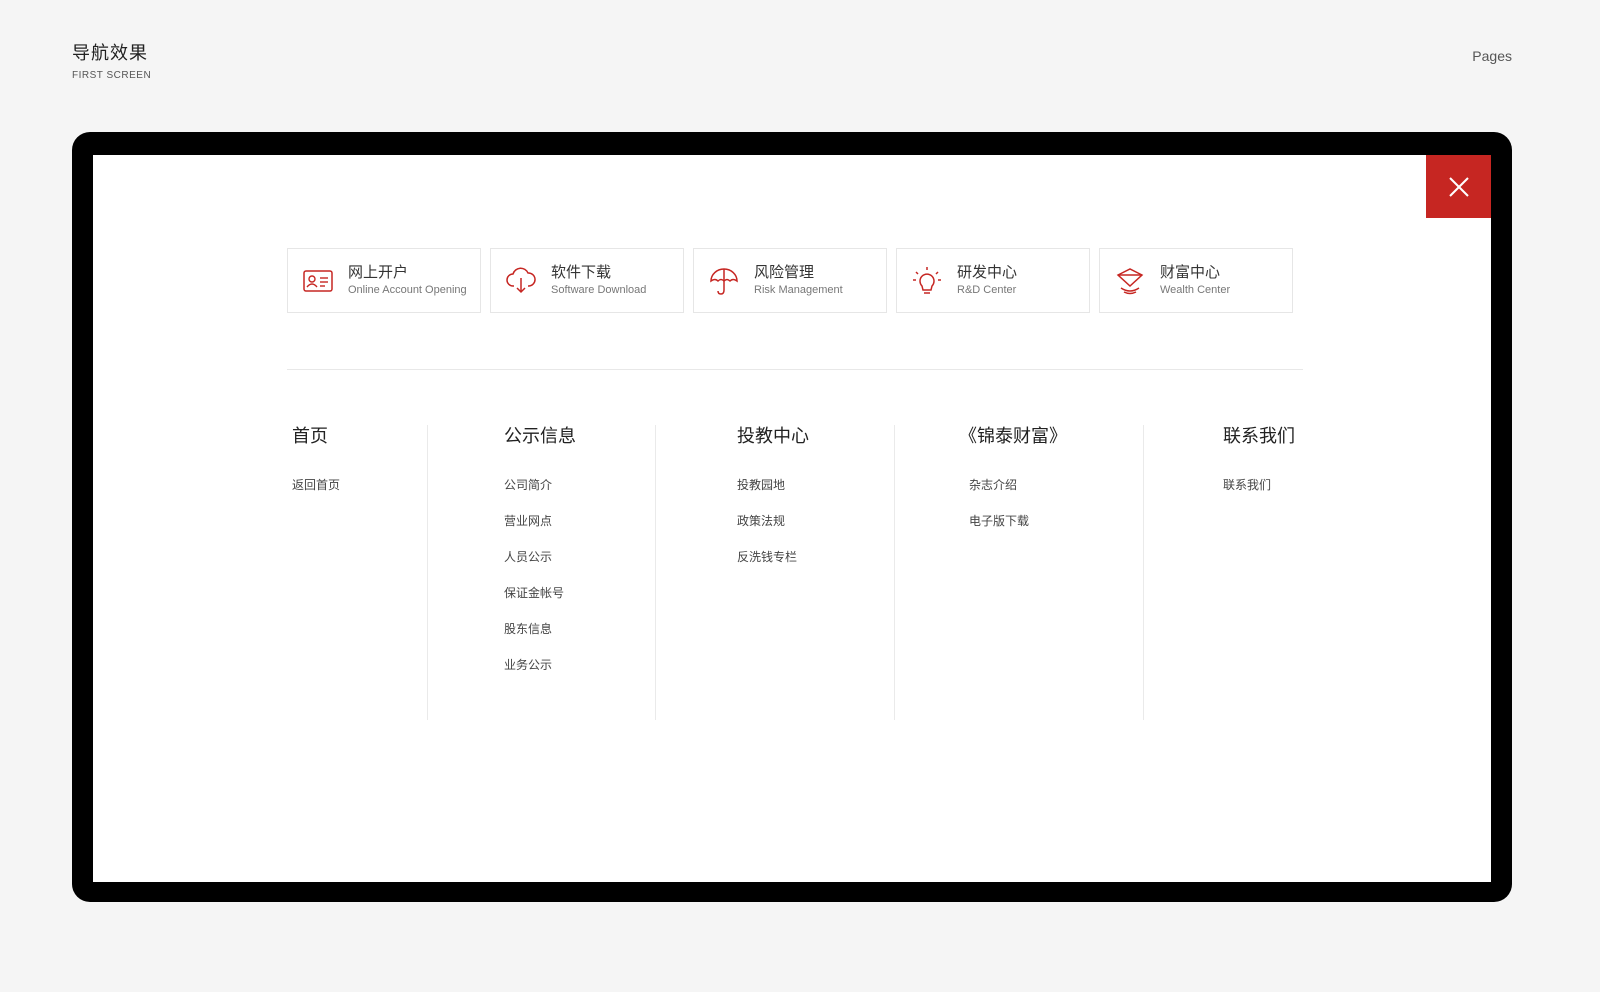 The height and width of the screenshot is (992, 1600). I want to click on quick-link-wealth-center: 财富中心 Wealth Center, so click(1196, 280).